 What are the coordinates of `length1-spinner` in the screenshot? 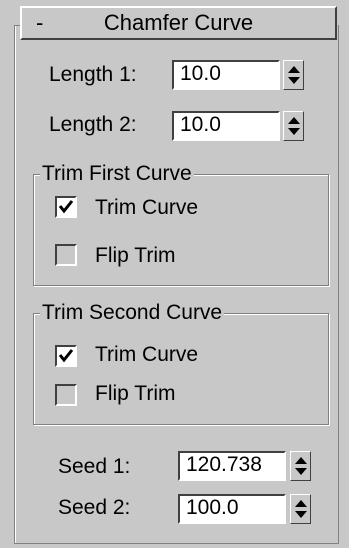 It's located at (293, 75).